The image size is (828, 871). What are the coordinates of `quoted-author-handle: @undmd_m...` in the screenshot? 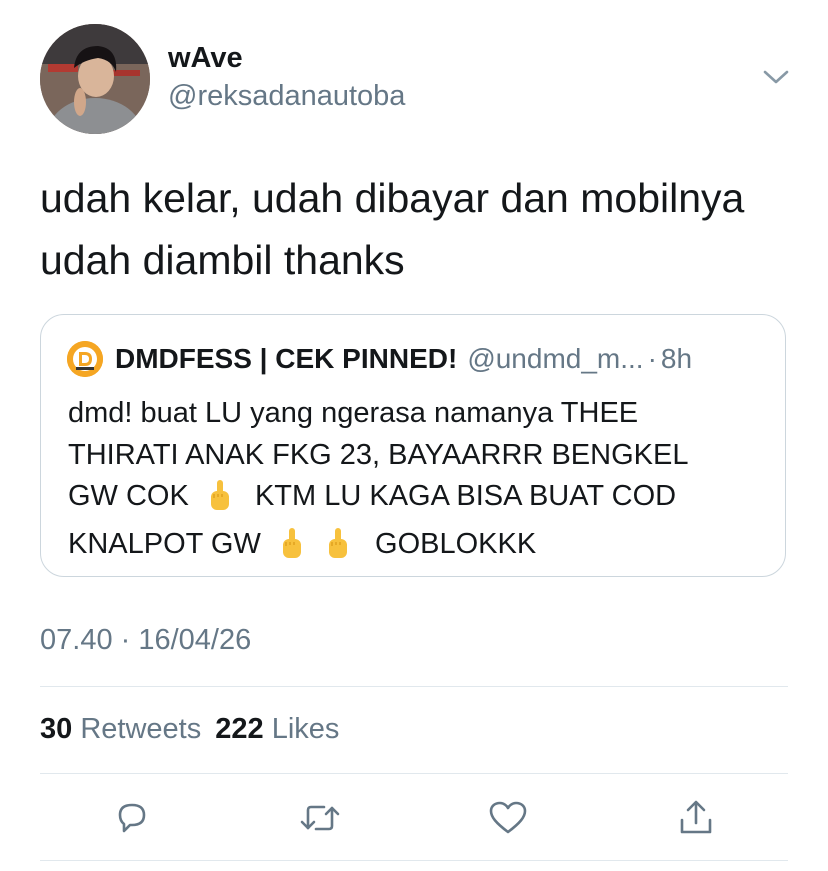 It's located at (555, 358).